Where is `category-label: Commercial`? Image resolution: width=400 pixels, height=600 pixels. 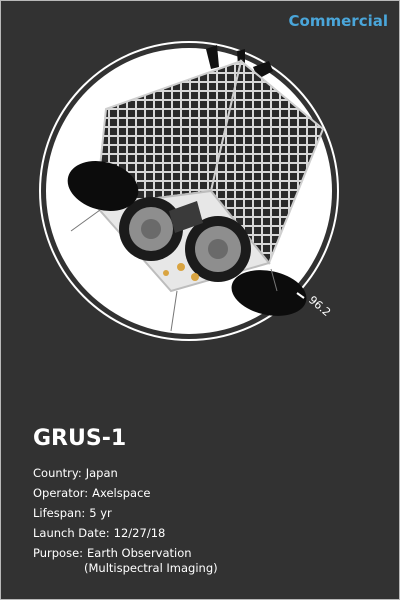 category-label: Commercial is located at coordinates (338, 21).